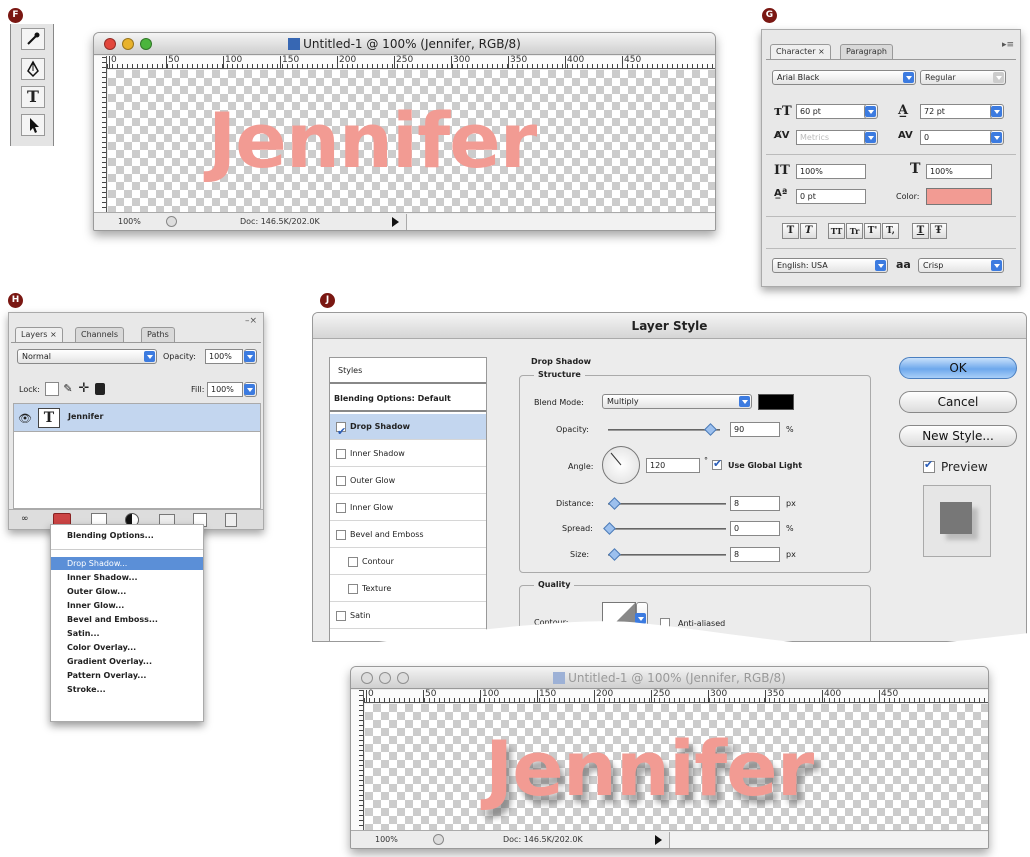 The width and height of the screenshot is (1030, 857). Describe the element at coordinates (251, 321) in the screenshot. I see `panel-close-icon: –×` at that location.